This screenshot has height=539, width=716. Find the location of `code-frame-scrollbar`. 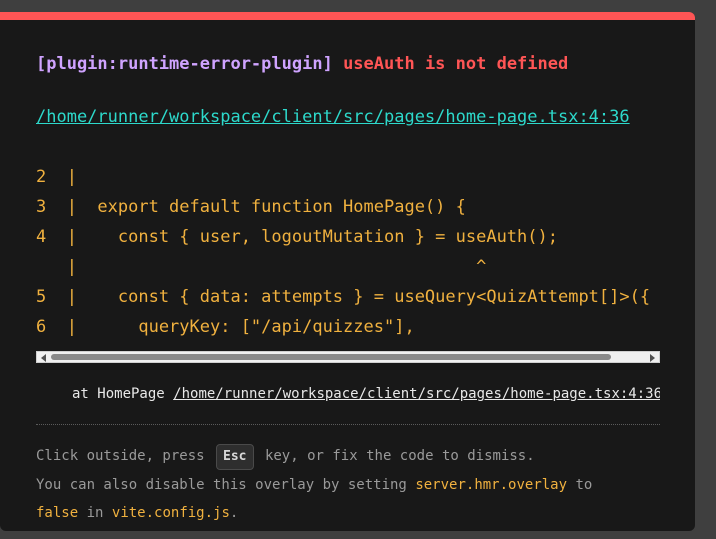

code-frame-scrollbar is located at coordinates (348, 357).